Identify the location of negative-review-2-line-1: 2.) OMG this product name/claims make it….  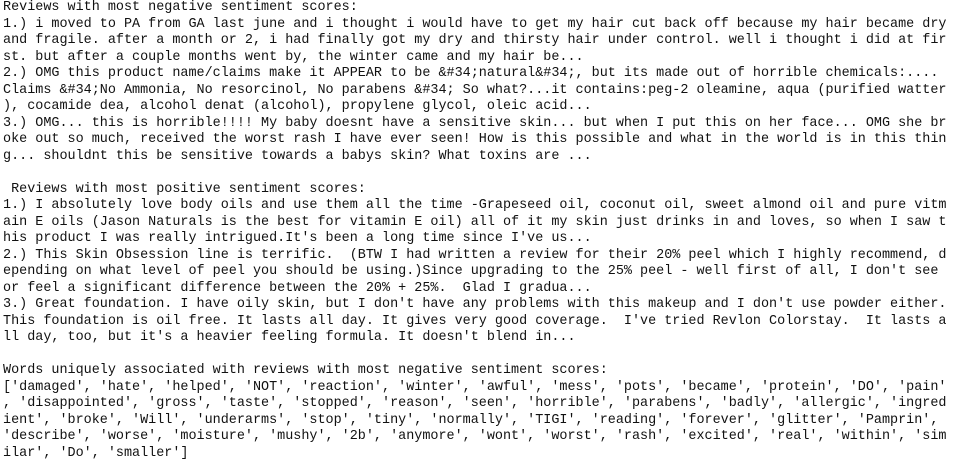
(471, 73).